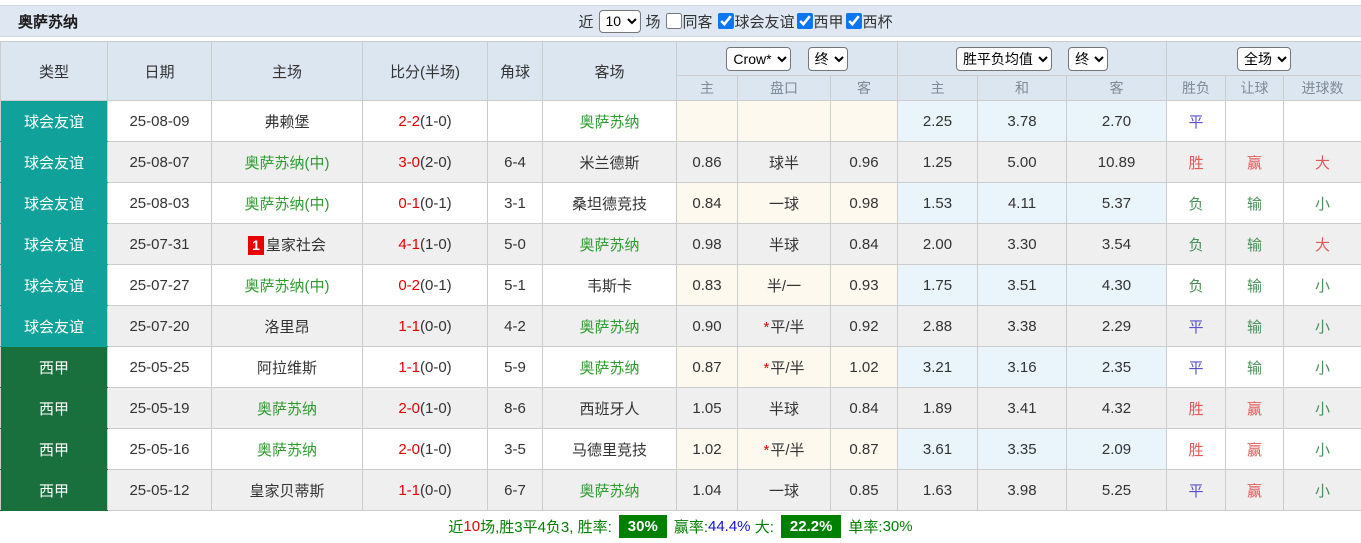  What do you see at coordinates (642, 526) in the screenshot?
I see `win-rate-badge: 30%` at bounding box center [642, 526].